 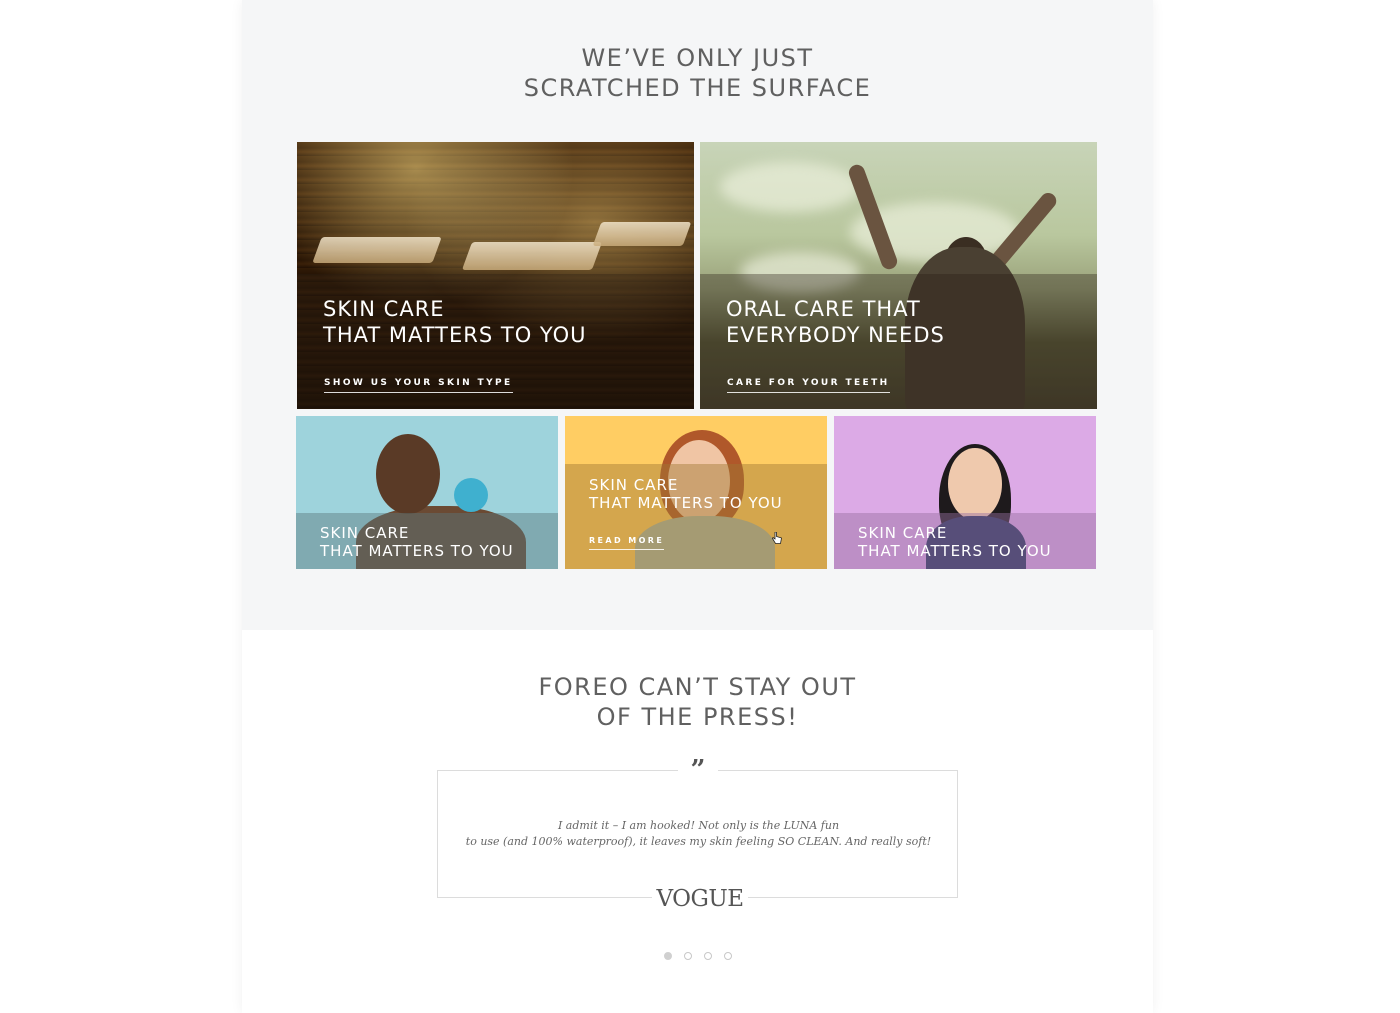 What do you see at coordinates (698, 770) in the screenshot?
I see `quote-icon: ”` at bounding box center [698, 770].